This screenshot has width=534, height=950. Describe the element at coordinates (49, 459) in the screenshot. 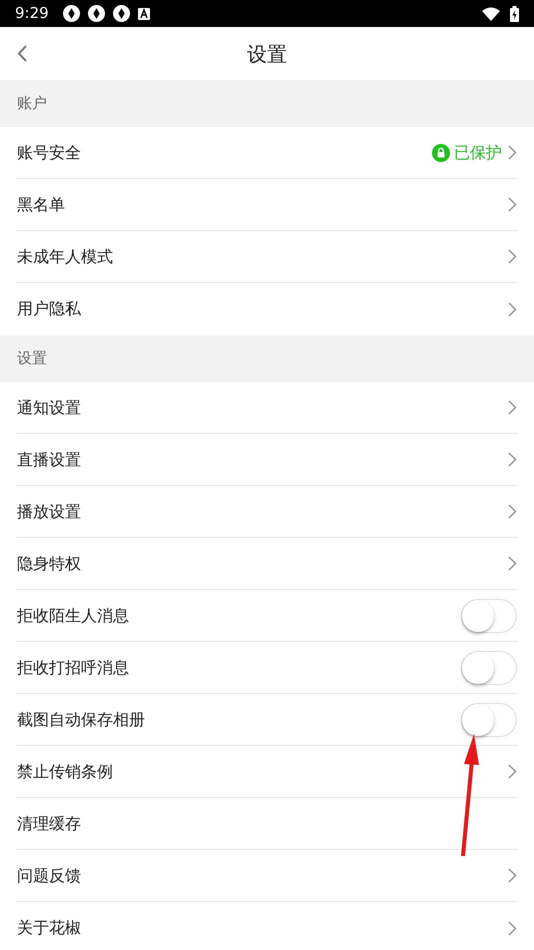

I see `row-label: 直播设置` at that location.